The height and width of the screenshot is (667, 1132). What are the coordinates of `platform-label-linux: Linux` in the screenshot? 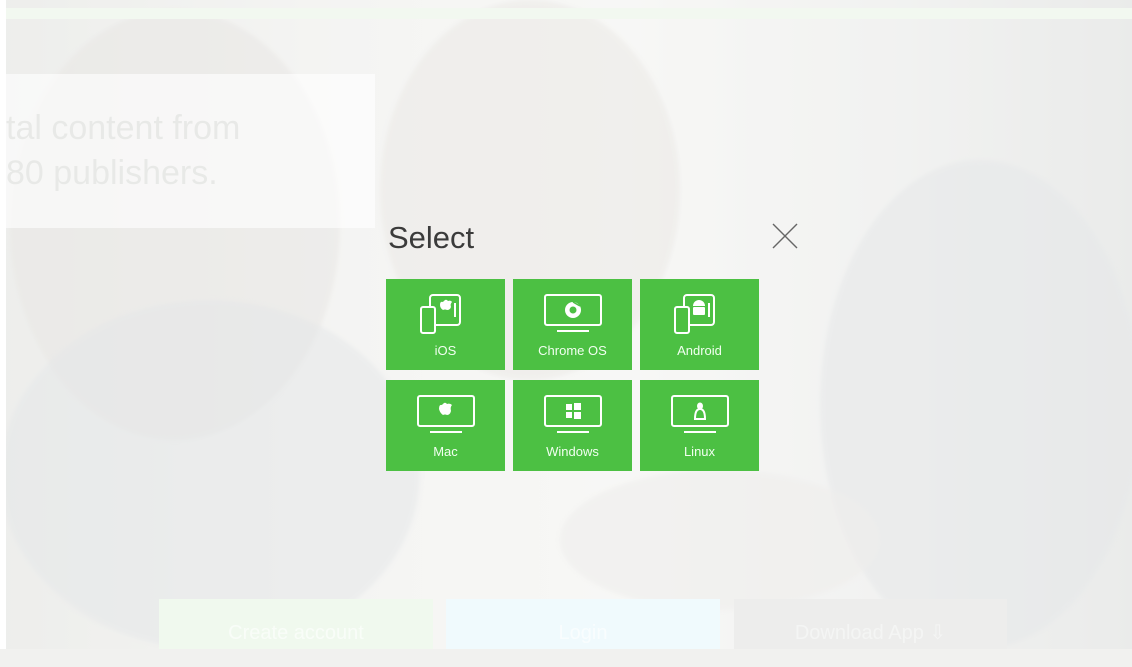 It's located at (699, 451).